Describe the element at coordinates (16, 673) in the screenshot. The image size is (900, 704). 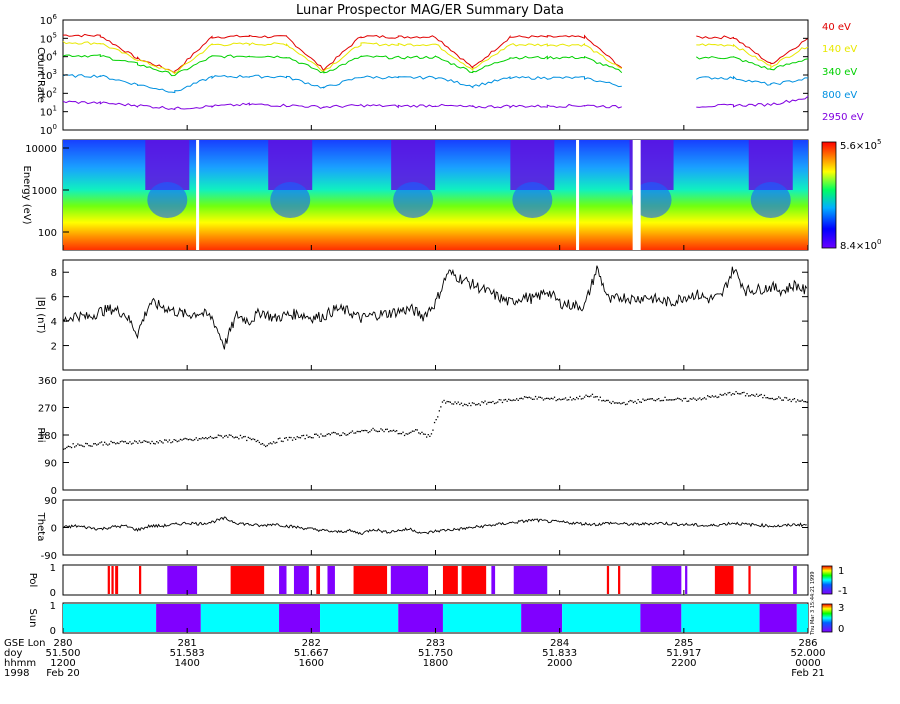
I see `time-axis-row-label: 1998` at that location.